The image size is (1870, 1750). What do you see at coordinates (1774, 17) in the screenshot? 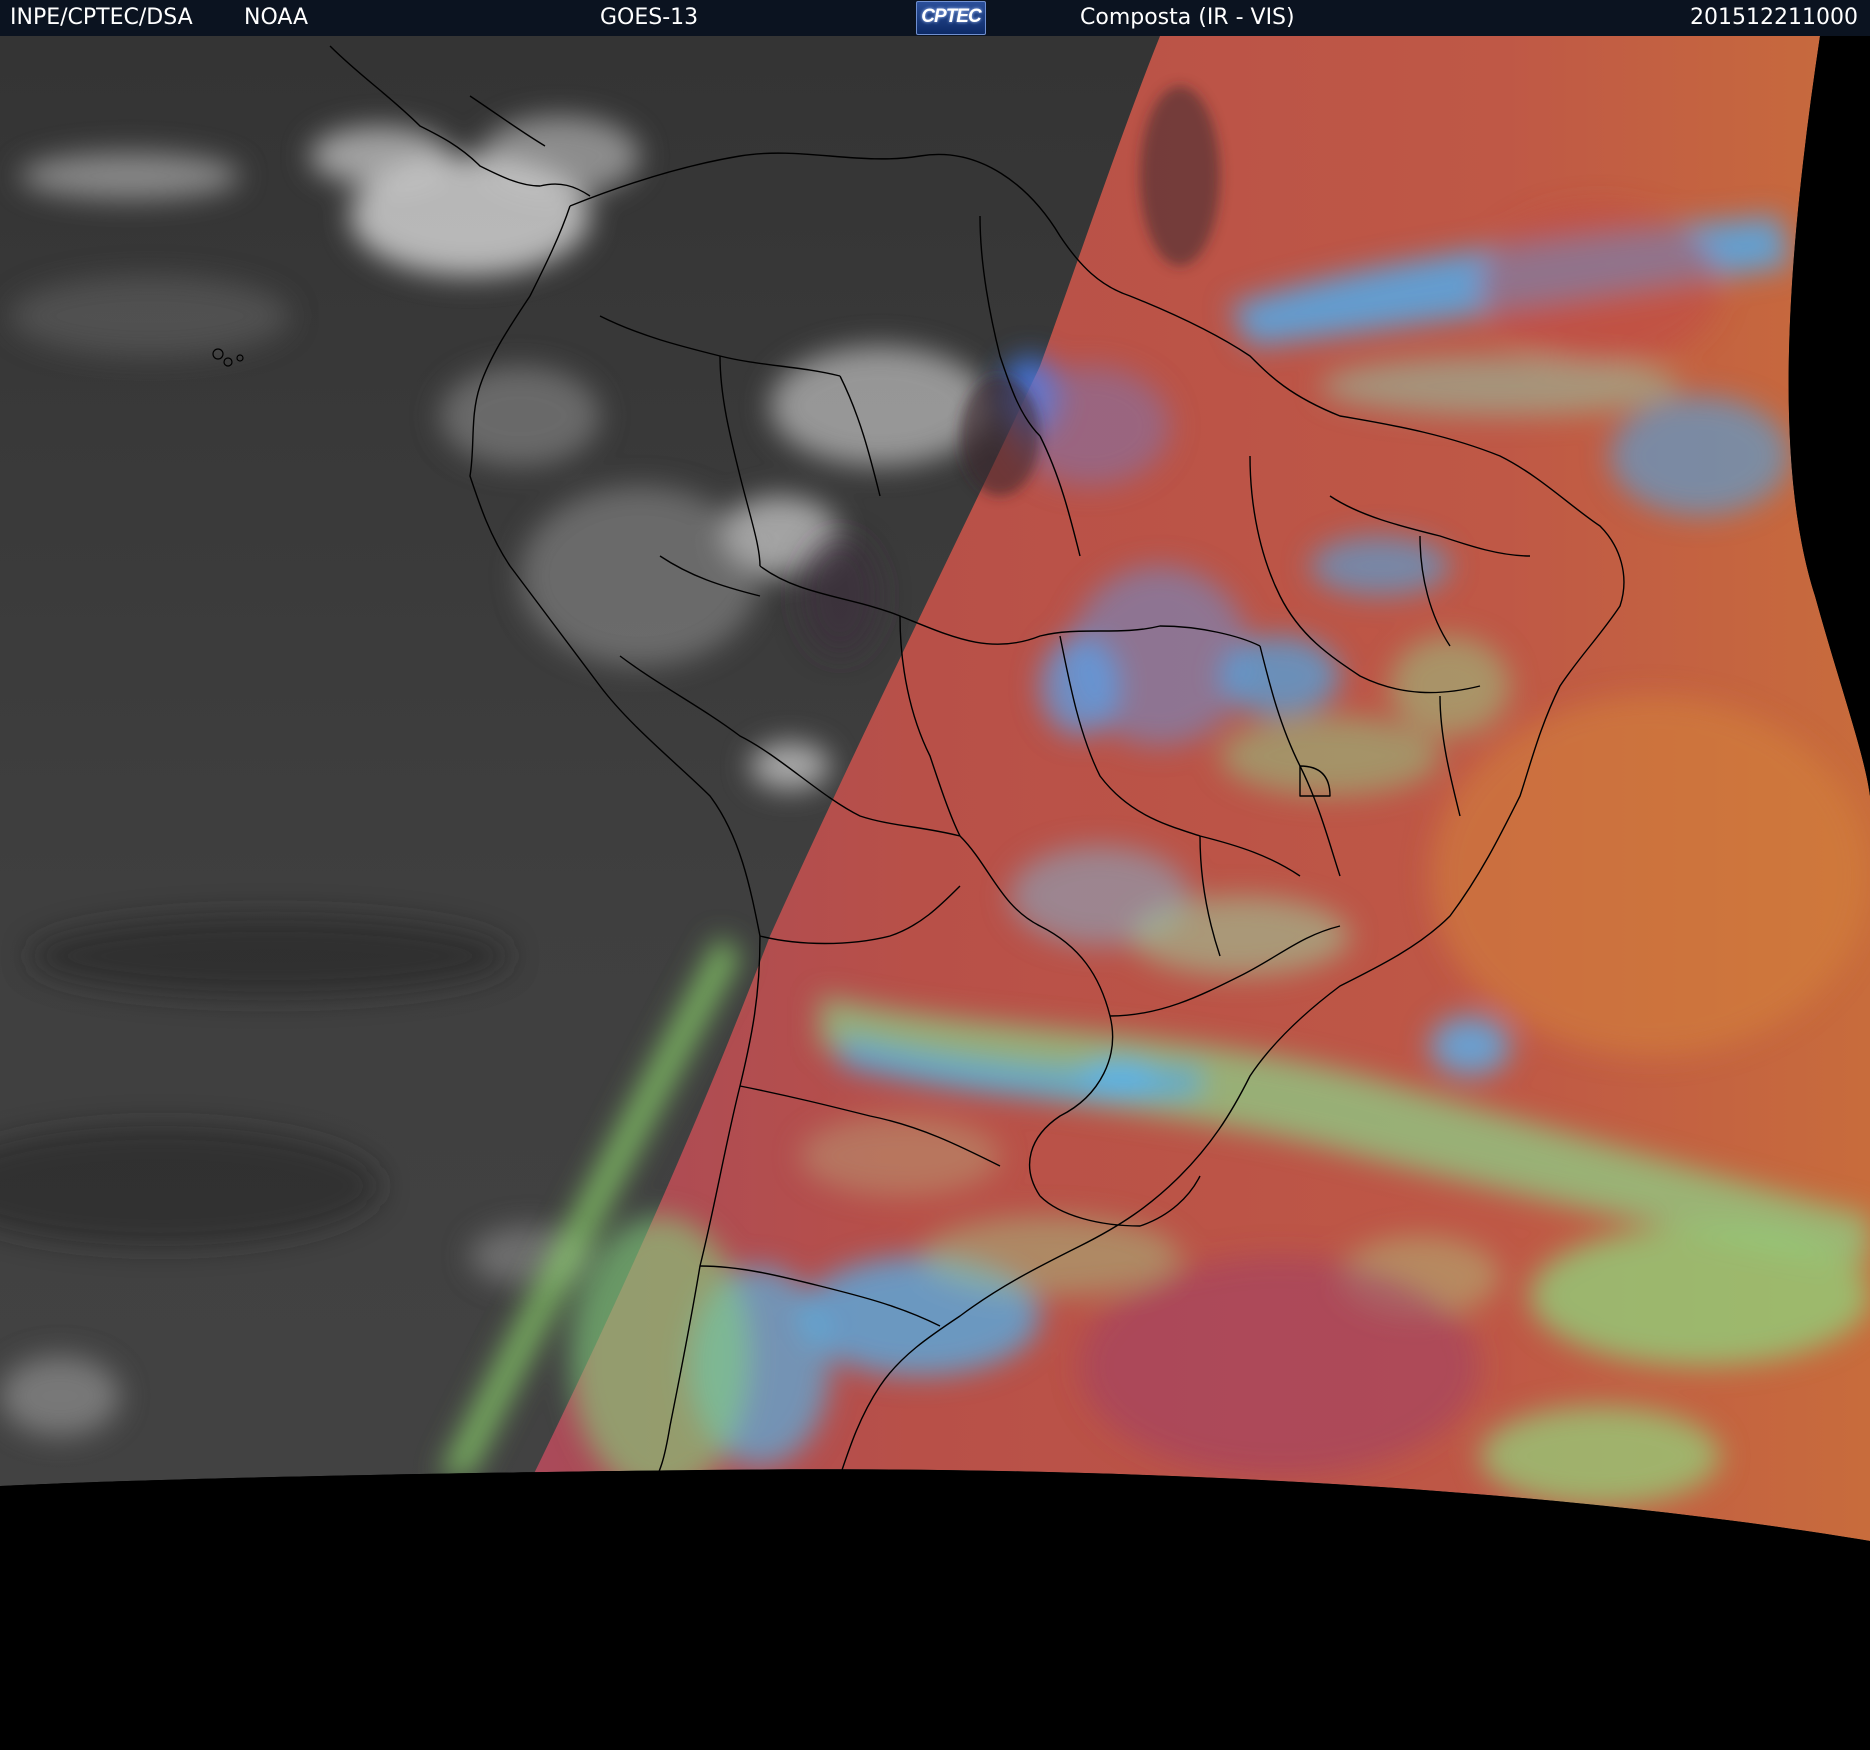
I see `timestamp-label: 201512211000` at bounding box center [1774, 17].